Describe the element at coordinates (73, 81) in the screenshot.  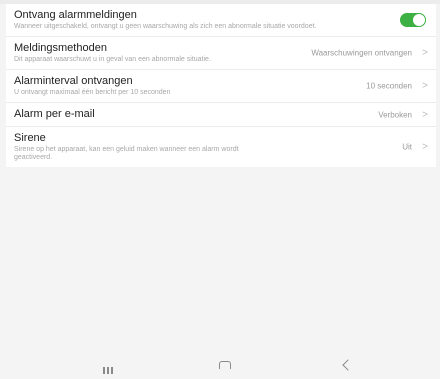
I see `setting-title: Alarminterval ontvangen` at that location.